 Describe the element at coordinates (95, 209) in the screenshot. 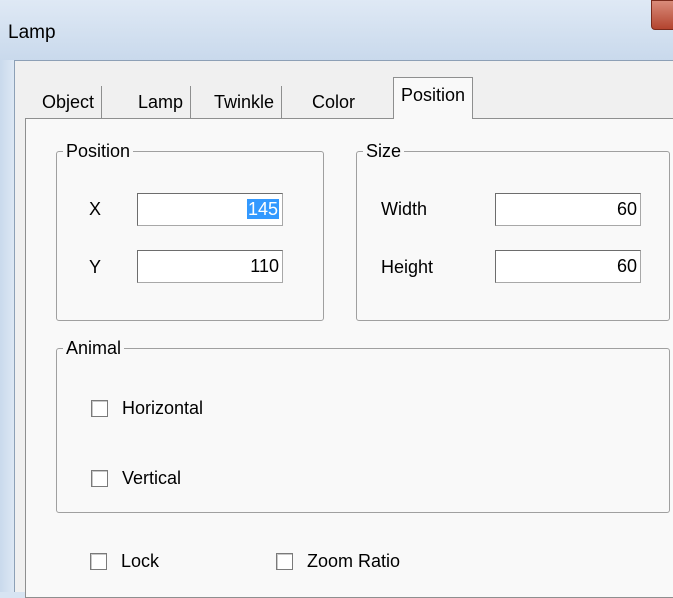

I see `x-label: X` at that location.